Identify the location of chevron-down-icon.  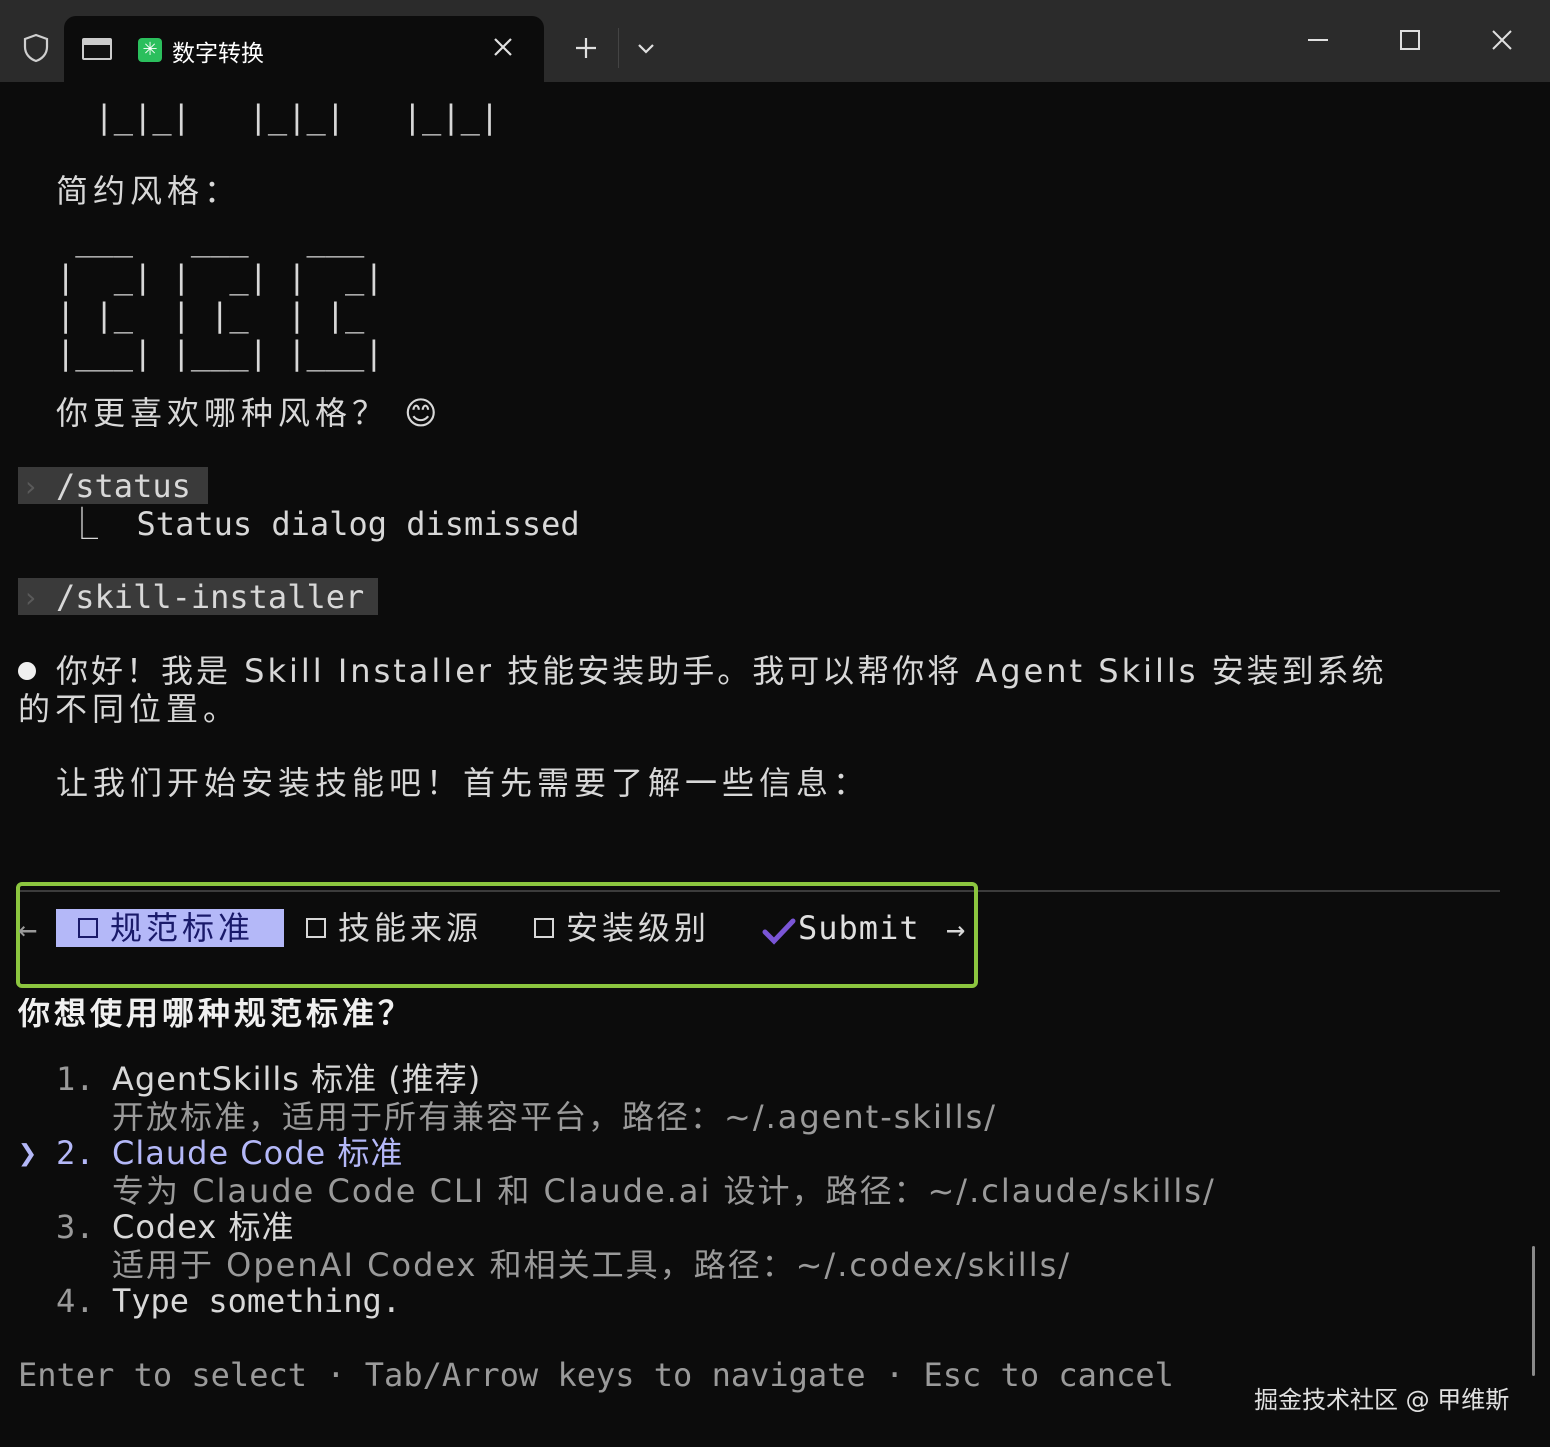
(646, 48).